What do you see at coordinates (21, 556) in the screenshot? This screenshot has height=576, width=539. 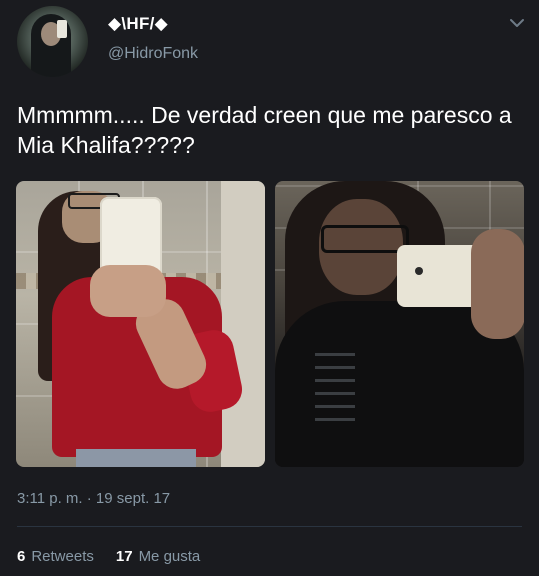 I see `retweets-count: 6` at bounding box center [21, 556].